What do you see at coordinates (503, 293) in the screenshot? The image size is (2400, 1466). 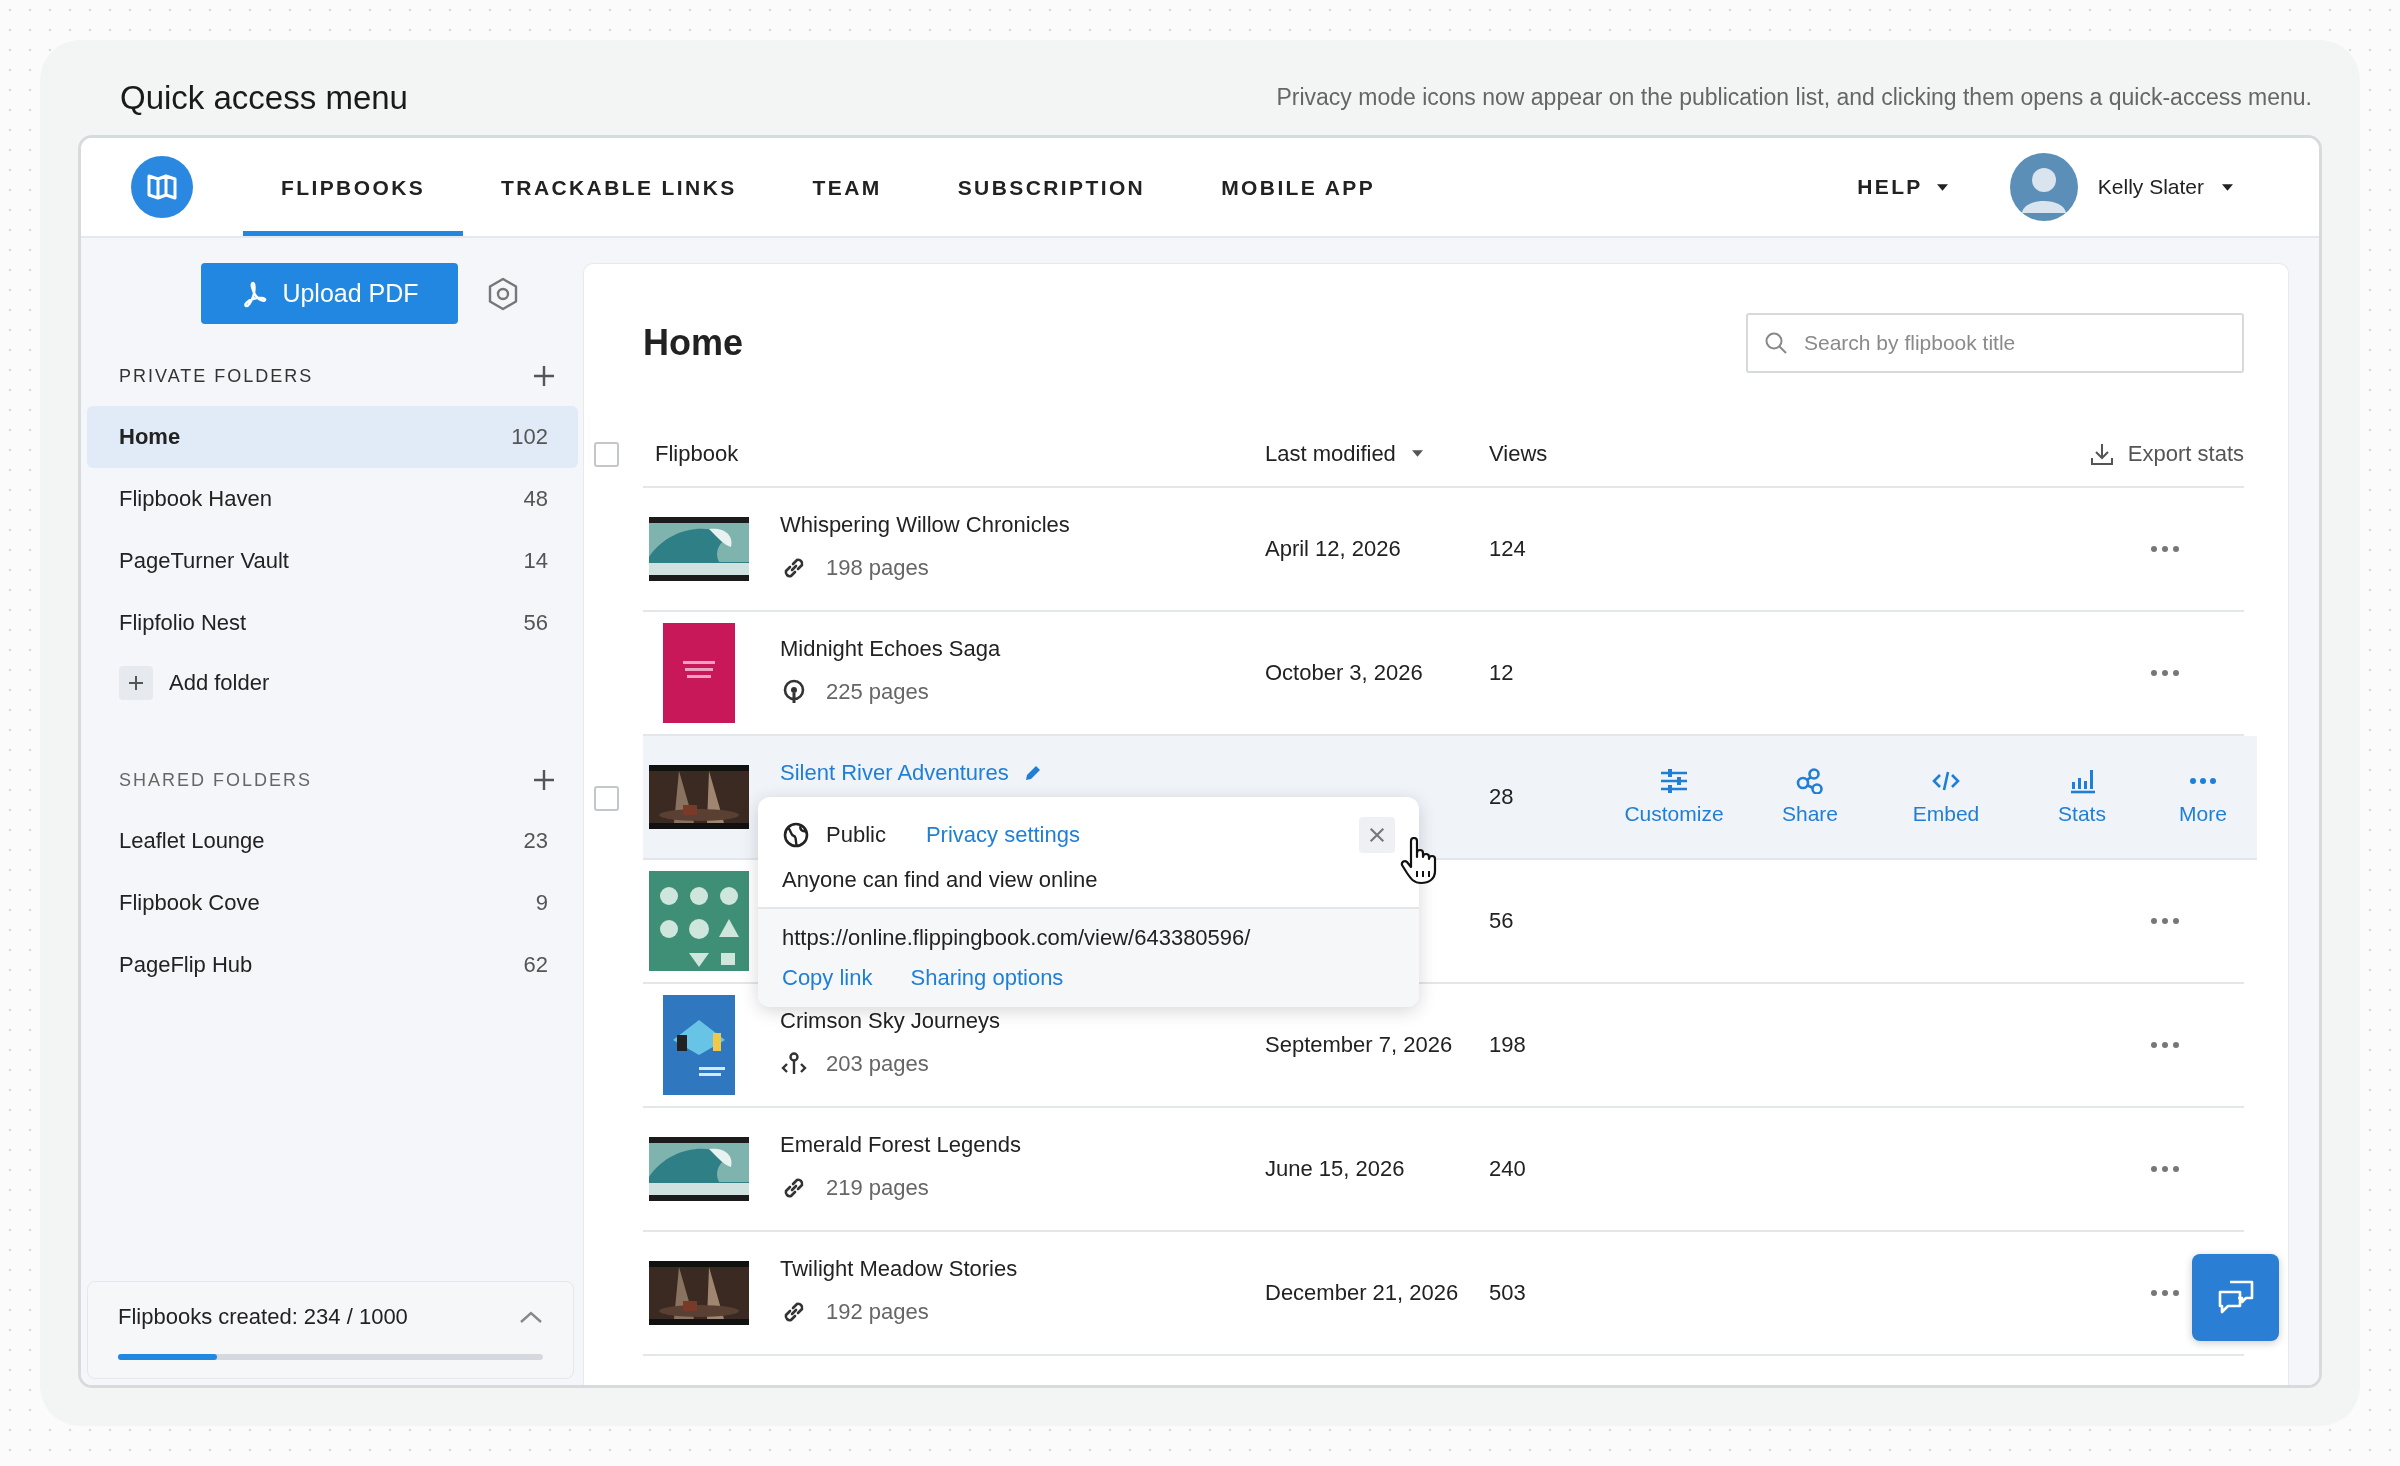 I see `settings-icon` at bounding box center [503, 293].